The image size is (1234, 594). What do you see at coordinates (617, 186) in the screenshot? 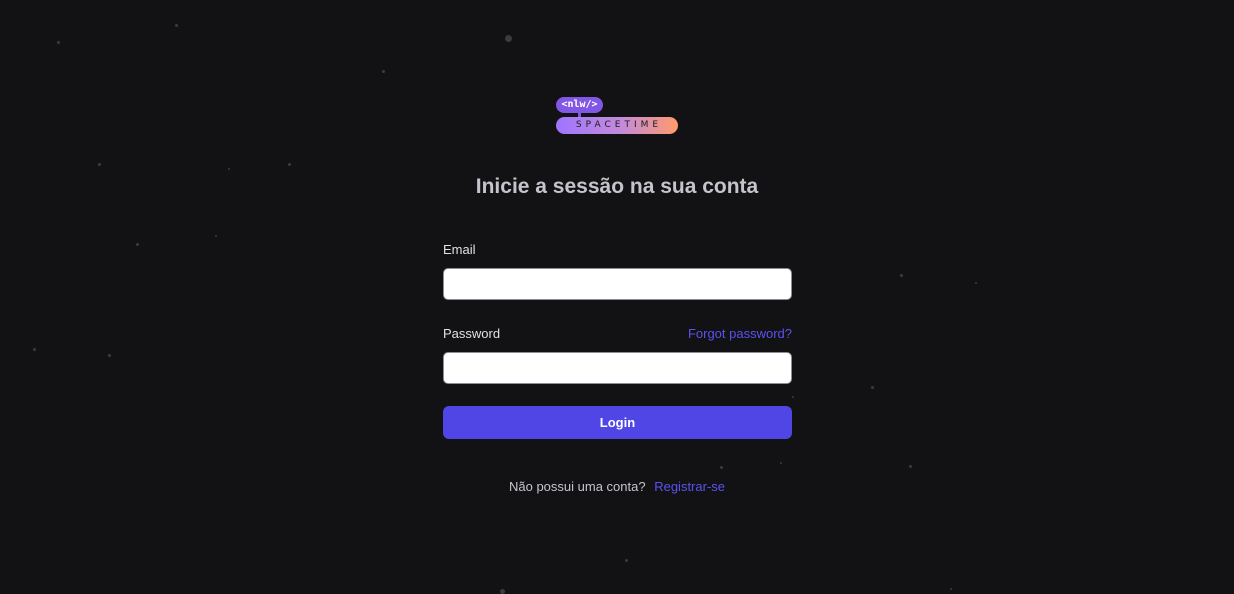
I see `page-title: Inicie a sessão na sua conta` at bounding box center [617, 186].